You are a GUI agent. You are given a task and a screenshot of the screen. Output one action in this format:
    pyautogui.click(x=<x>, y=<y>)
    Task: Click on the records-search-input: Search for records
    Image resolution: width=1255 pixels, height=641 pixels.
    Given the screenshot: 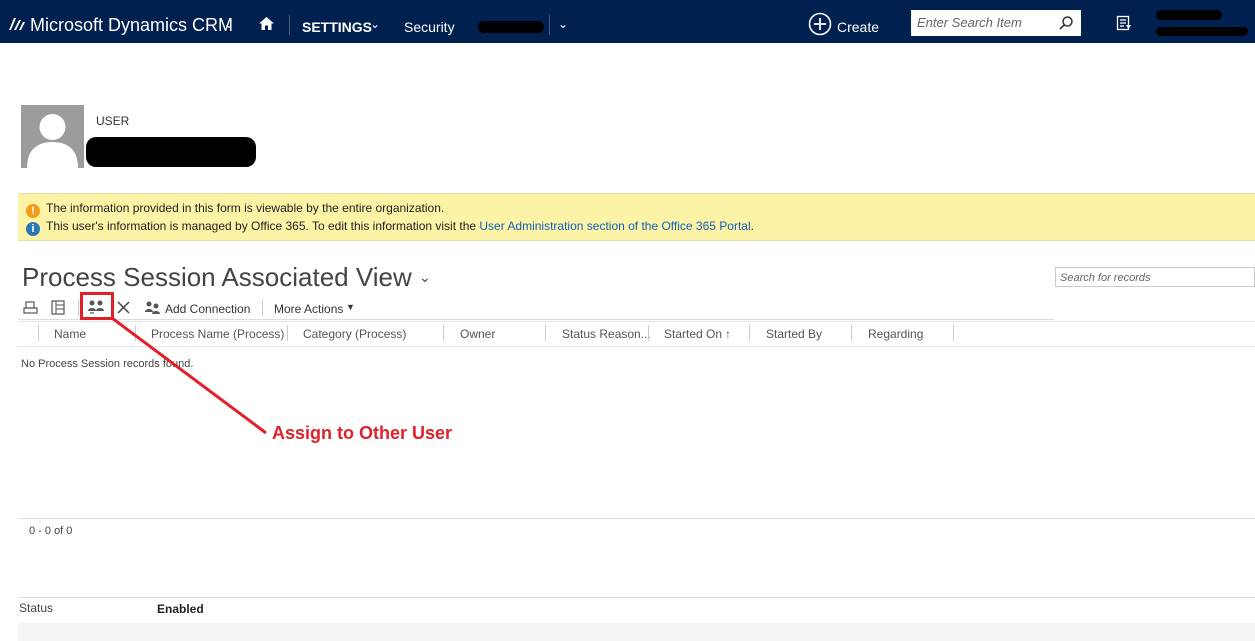 What is the action you would take?
    pyautogui.click(x=1155, y=277)
    